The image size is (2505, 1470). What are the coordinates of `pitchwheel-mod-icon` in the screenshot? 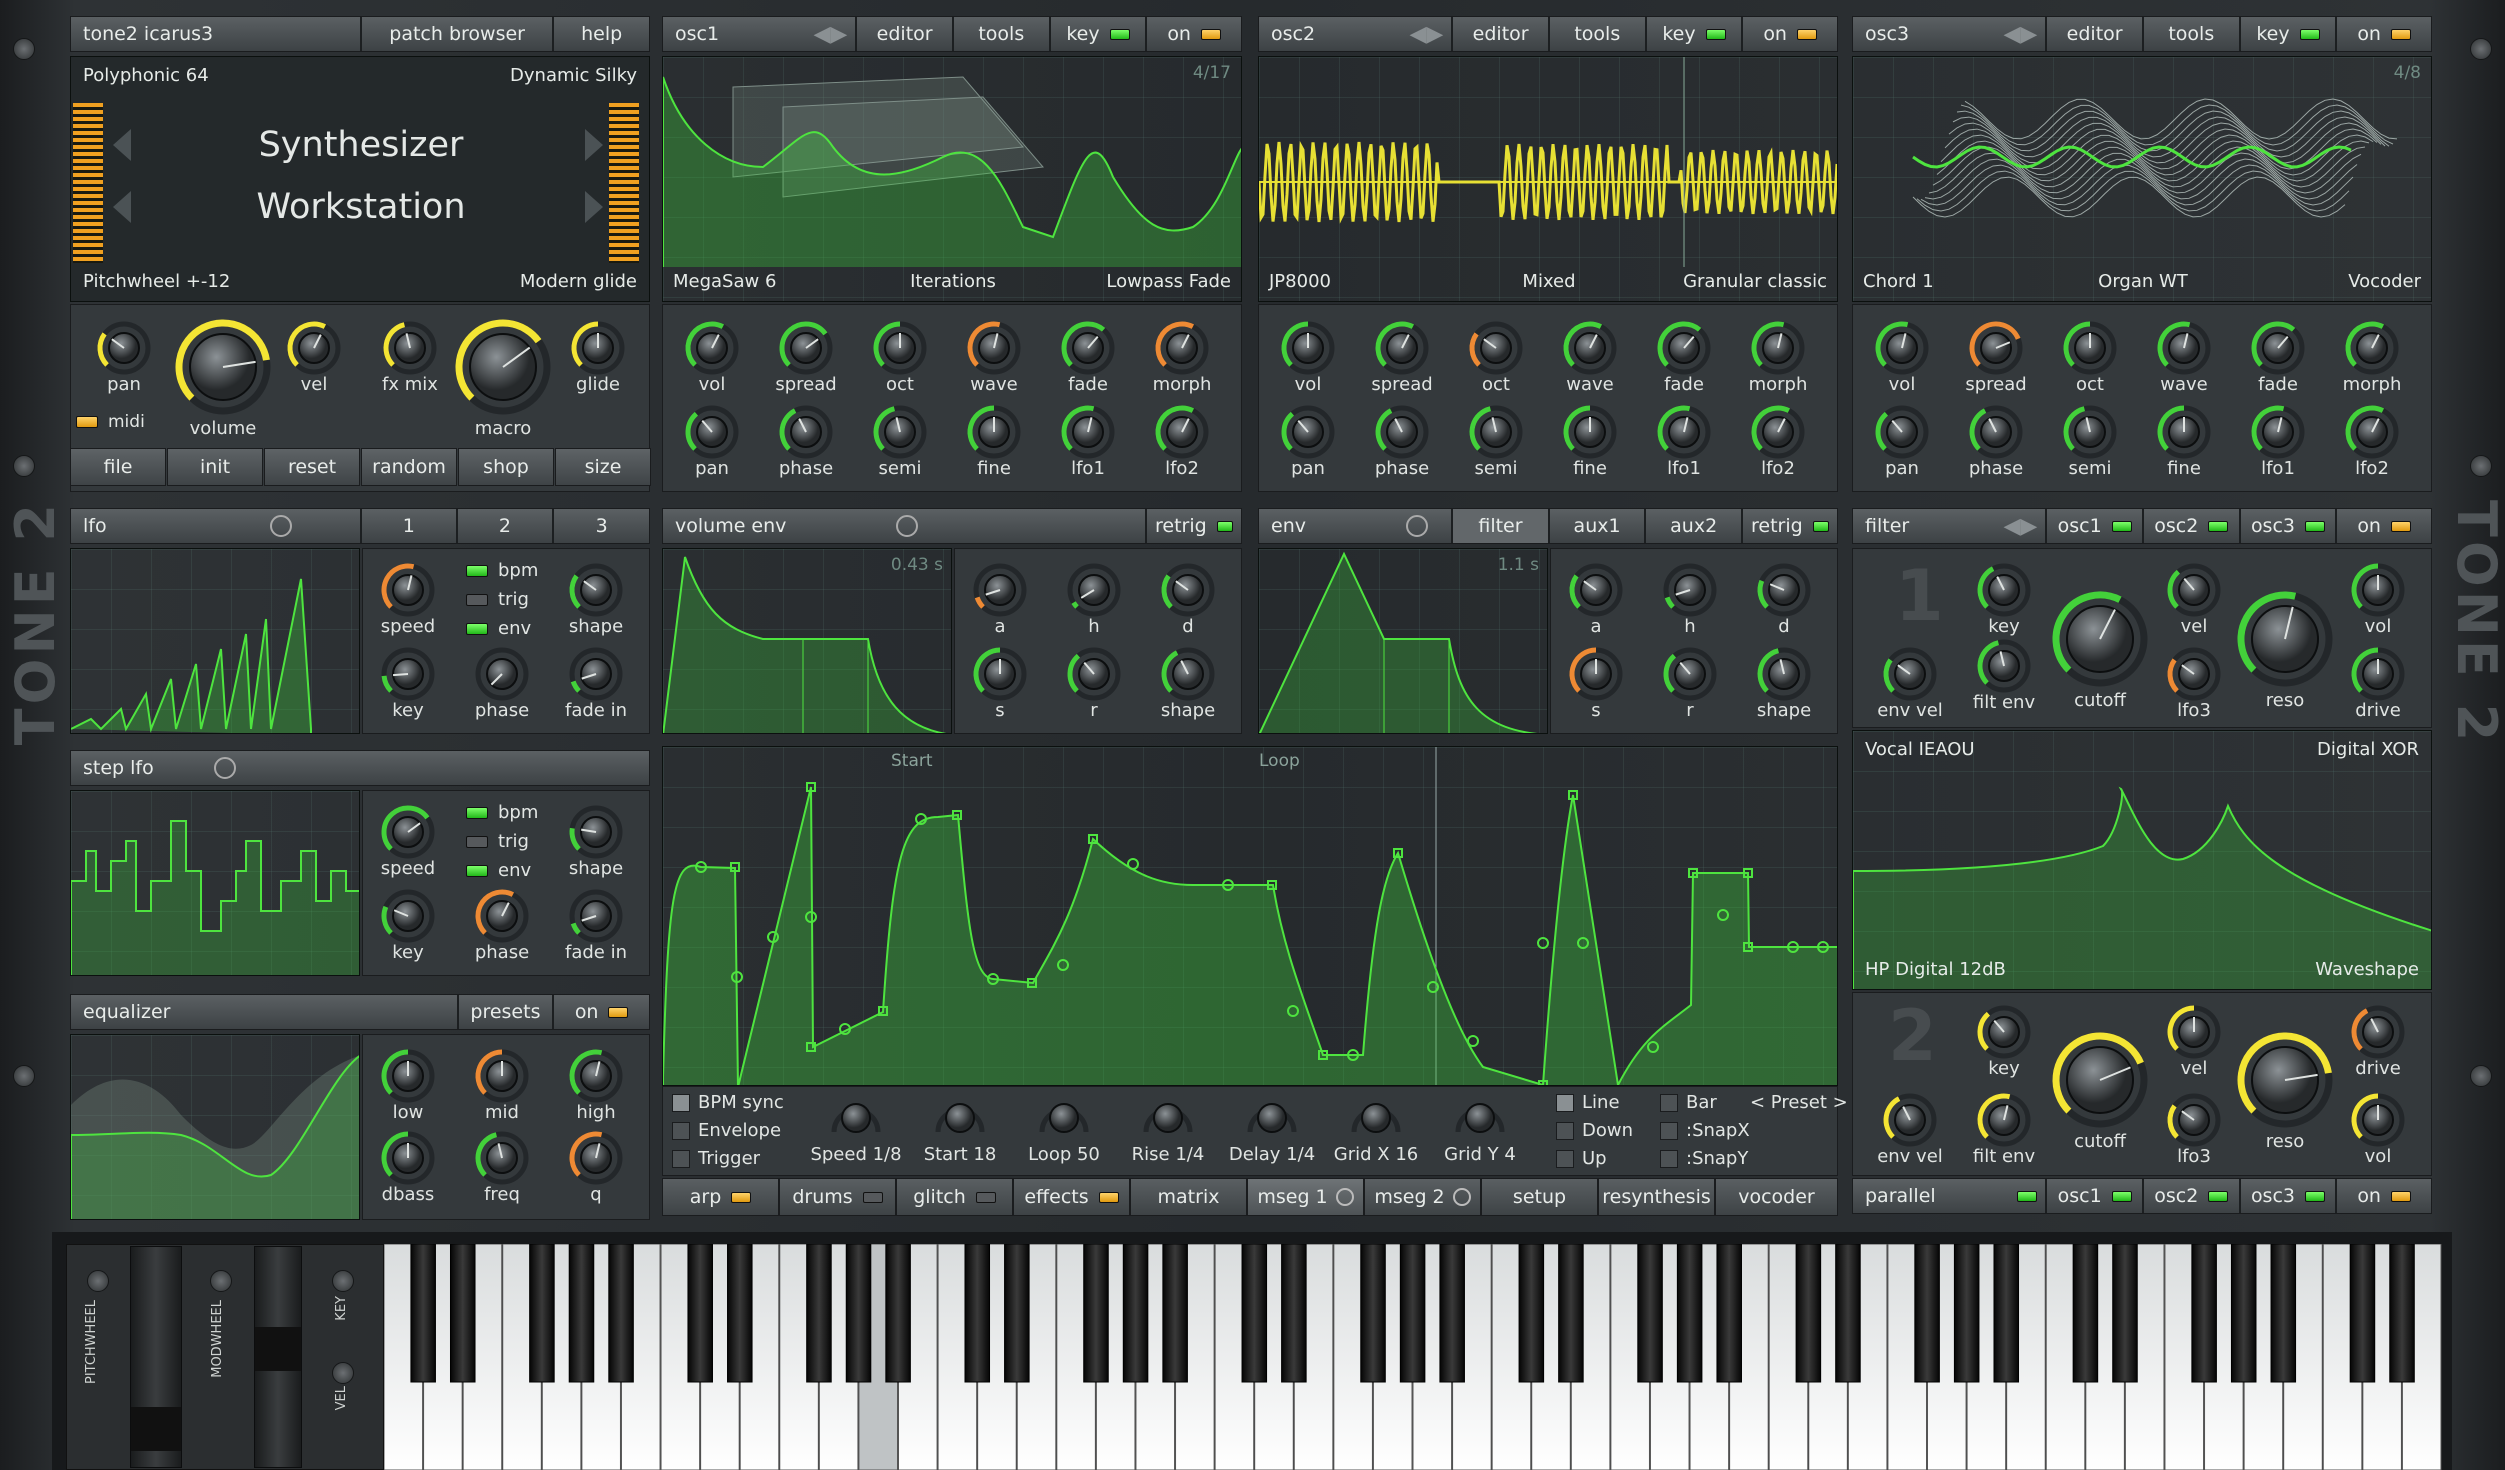 It's located at (98, 1281).